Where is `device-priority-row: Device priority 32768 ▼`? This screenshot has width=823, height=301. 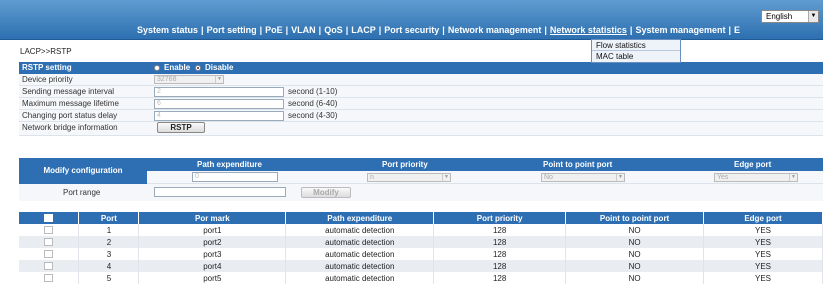
device-priority-row: Device priority 32768 ▼ is located at coordinates (421, 80).